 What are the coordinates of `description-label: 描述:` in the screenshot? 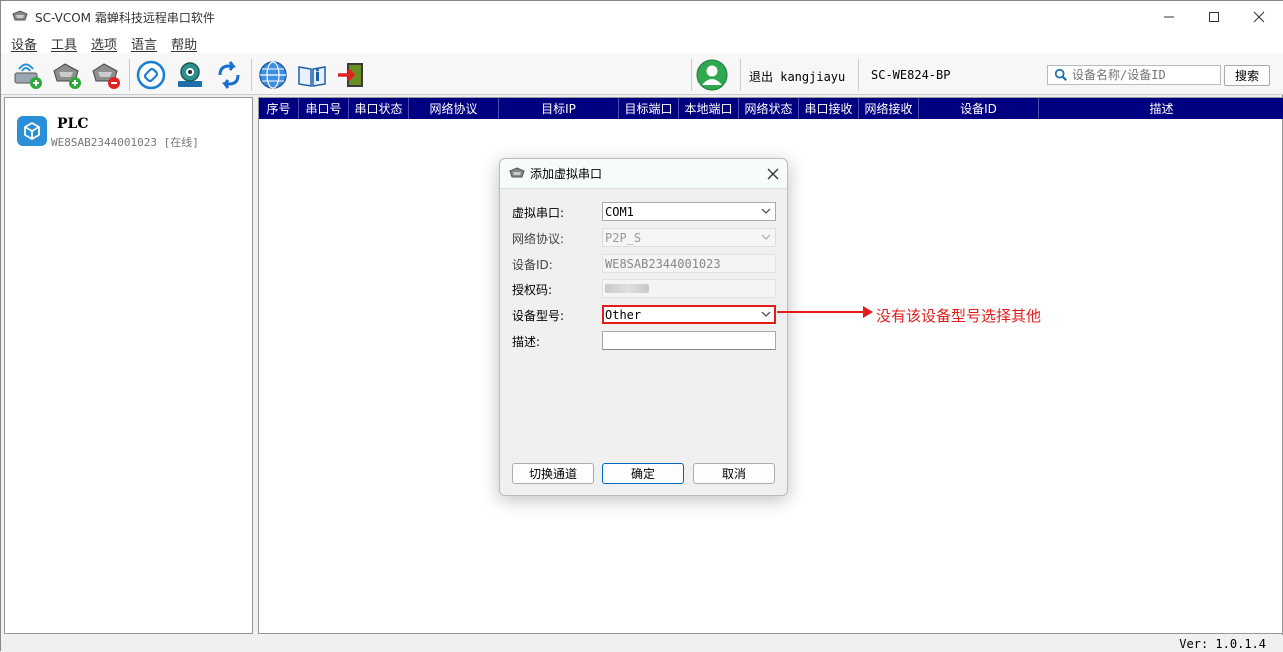 It's located at (526, 342).